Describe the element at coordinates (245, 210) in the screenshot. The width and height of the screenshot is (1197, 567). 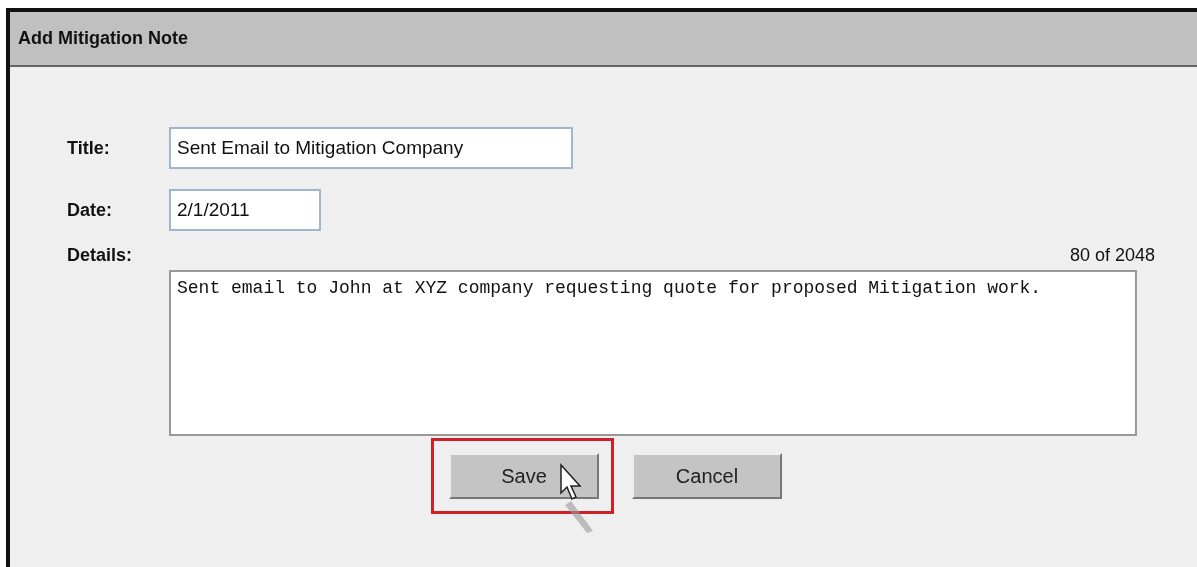
I see `input-field: 2/1/2011` at that location.